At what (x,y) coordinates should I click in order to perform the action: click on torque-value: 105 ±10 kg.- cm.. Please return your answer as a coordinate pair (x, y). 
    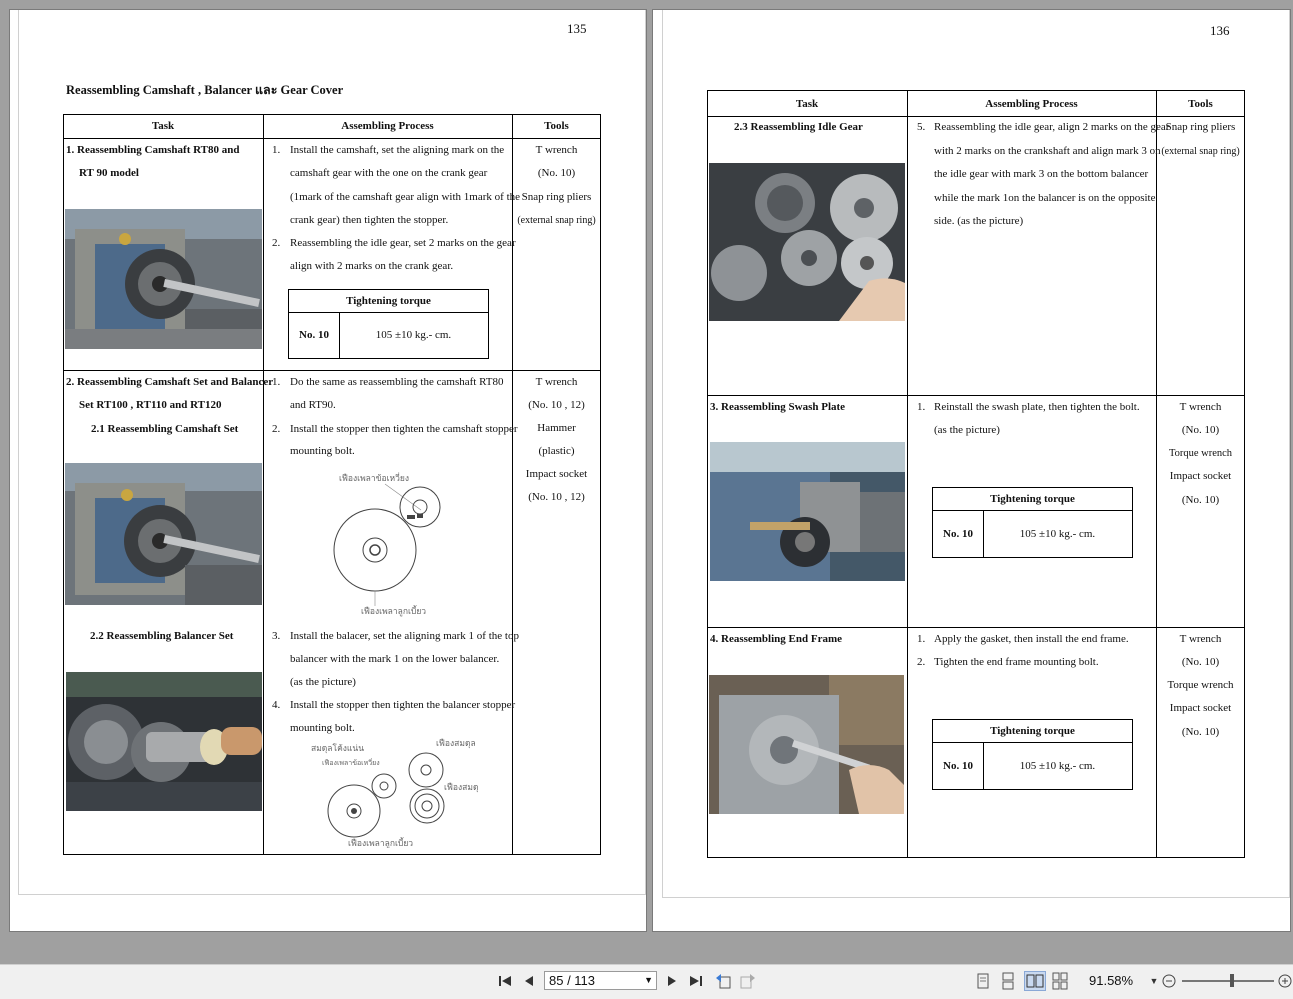
    Looking at the image, I should click on (1057, 765).